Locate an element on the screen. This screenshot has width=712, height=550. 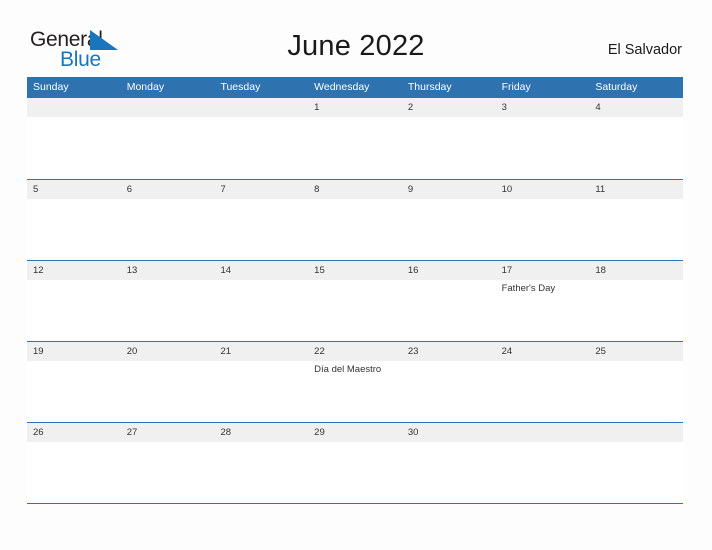
week-date-strip: 12 13 14 15 16 17 18 is located at coordinates (355, 270).